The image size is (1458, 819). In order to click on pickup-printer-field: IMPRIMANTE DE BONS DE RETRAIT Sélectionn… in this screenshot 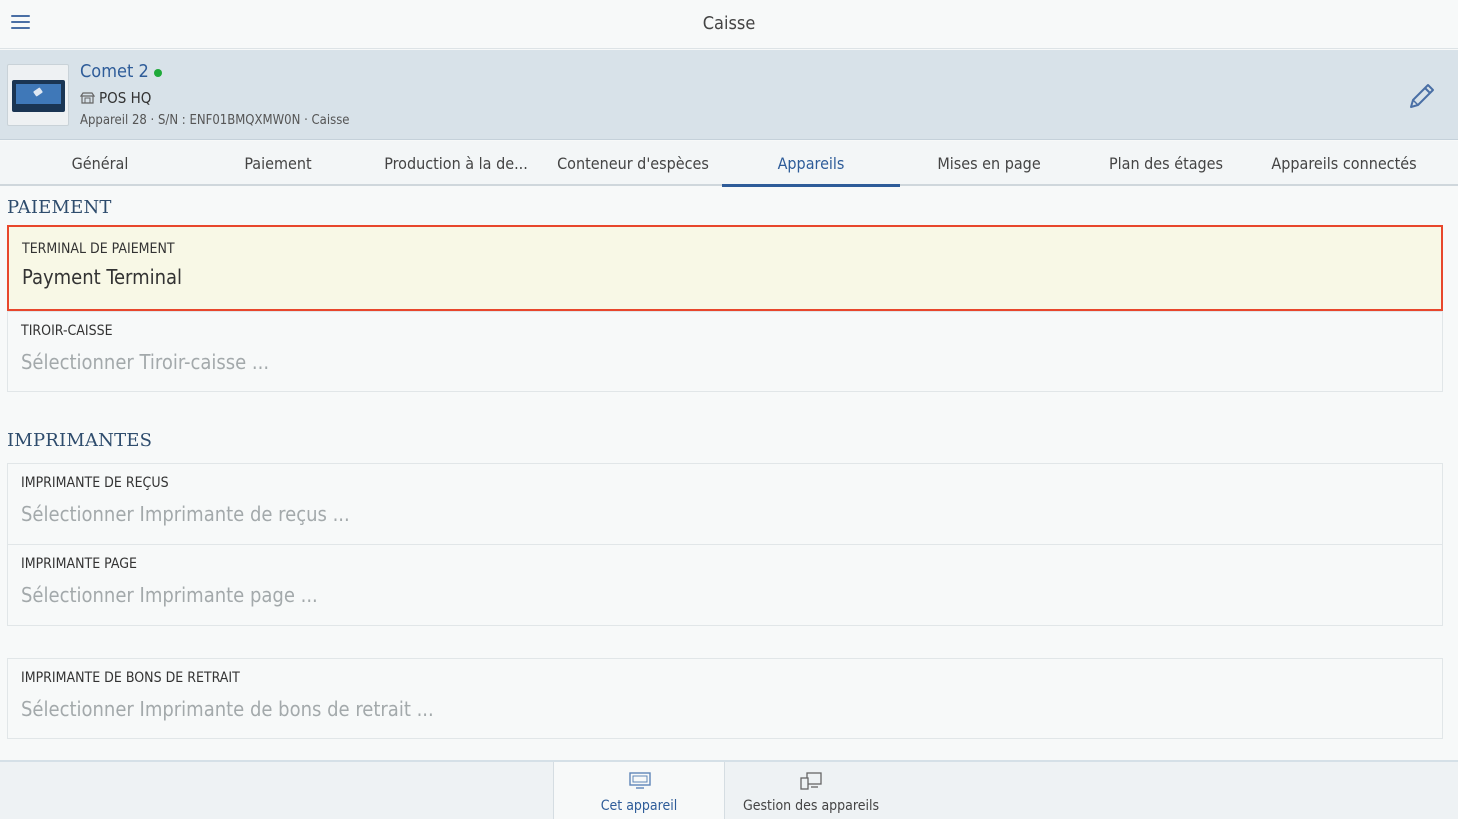, I will do `click(725, 698)`.